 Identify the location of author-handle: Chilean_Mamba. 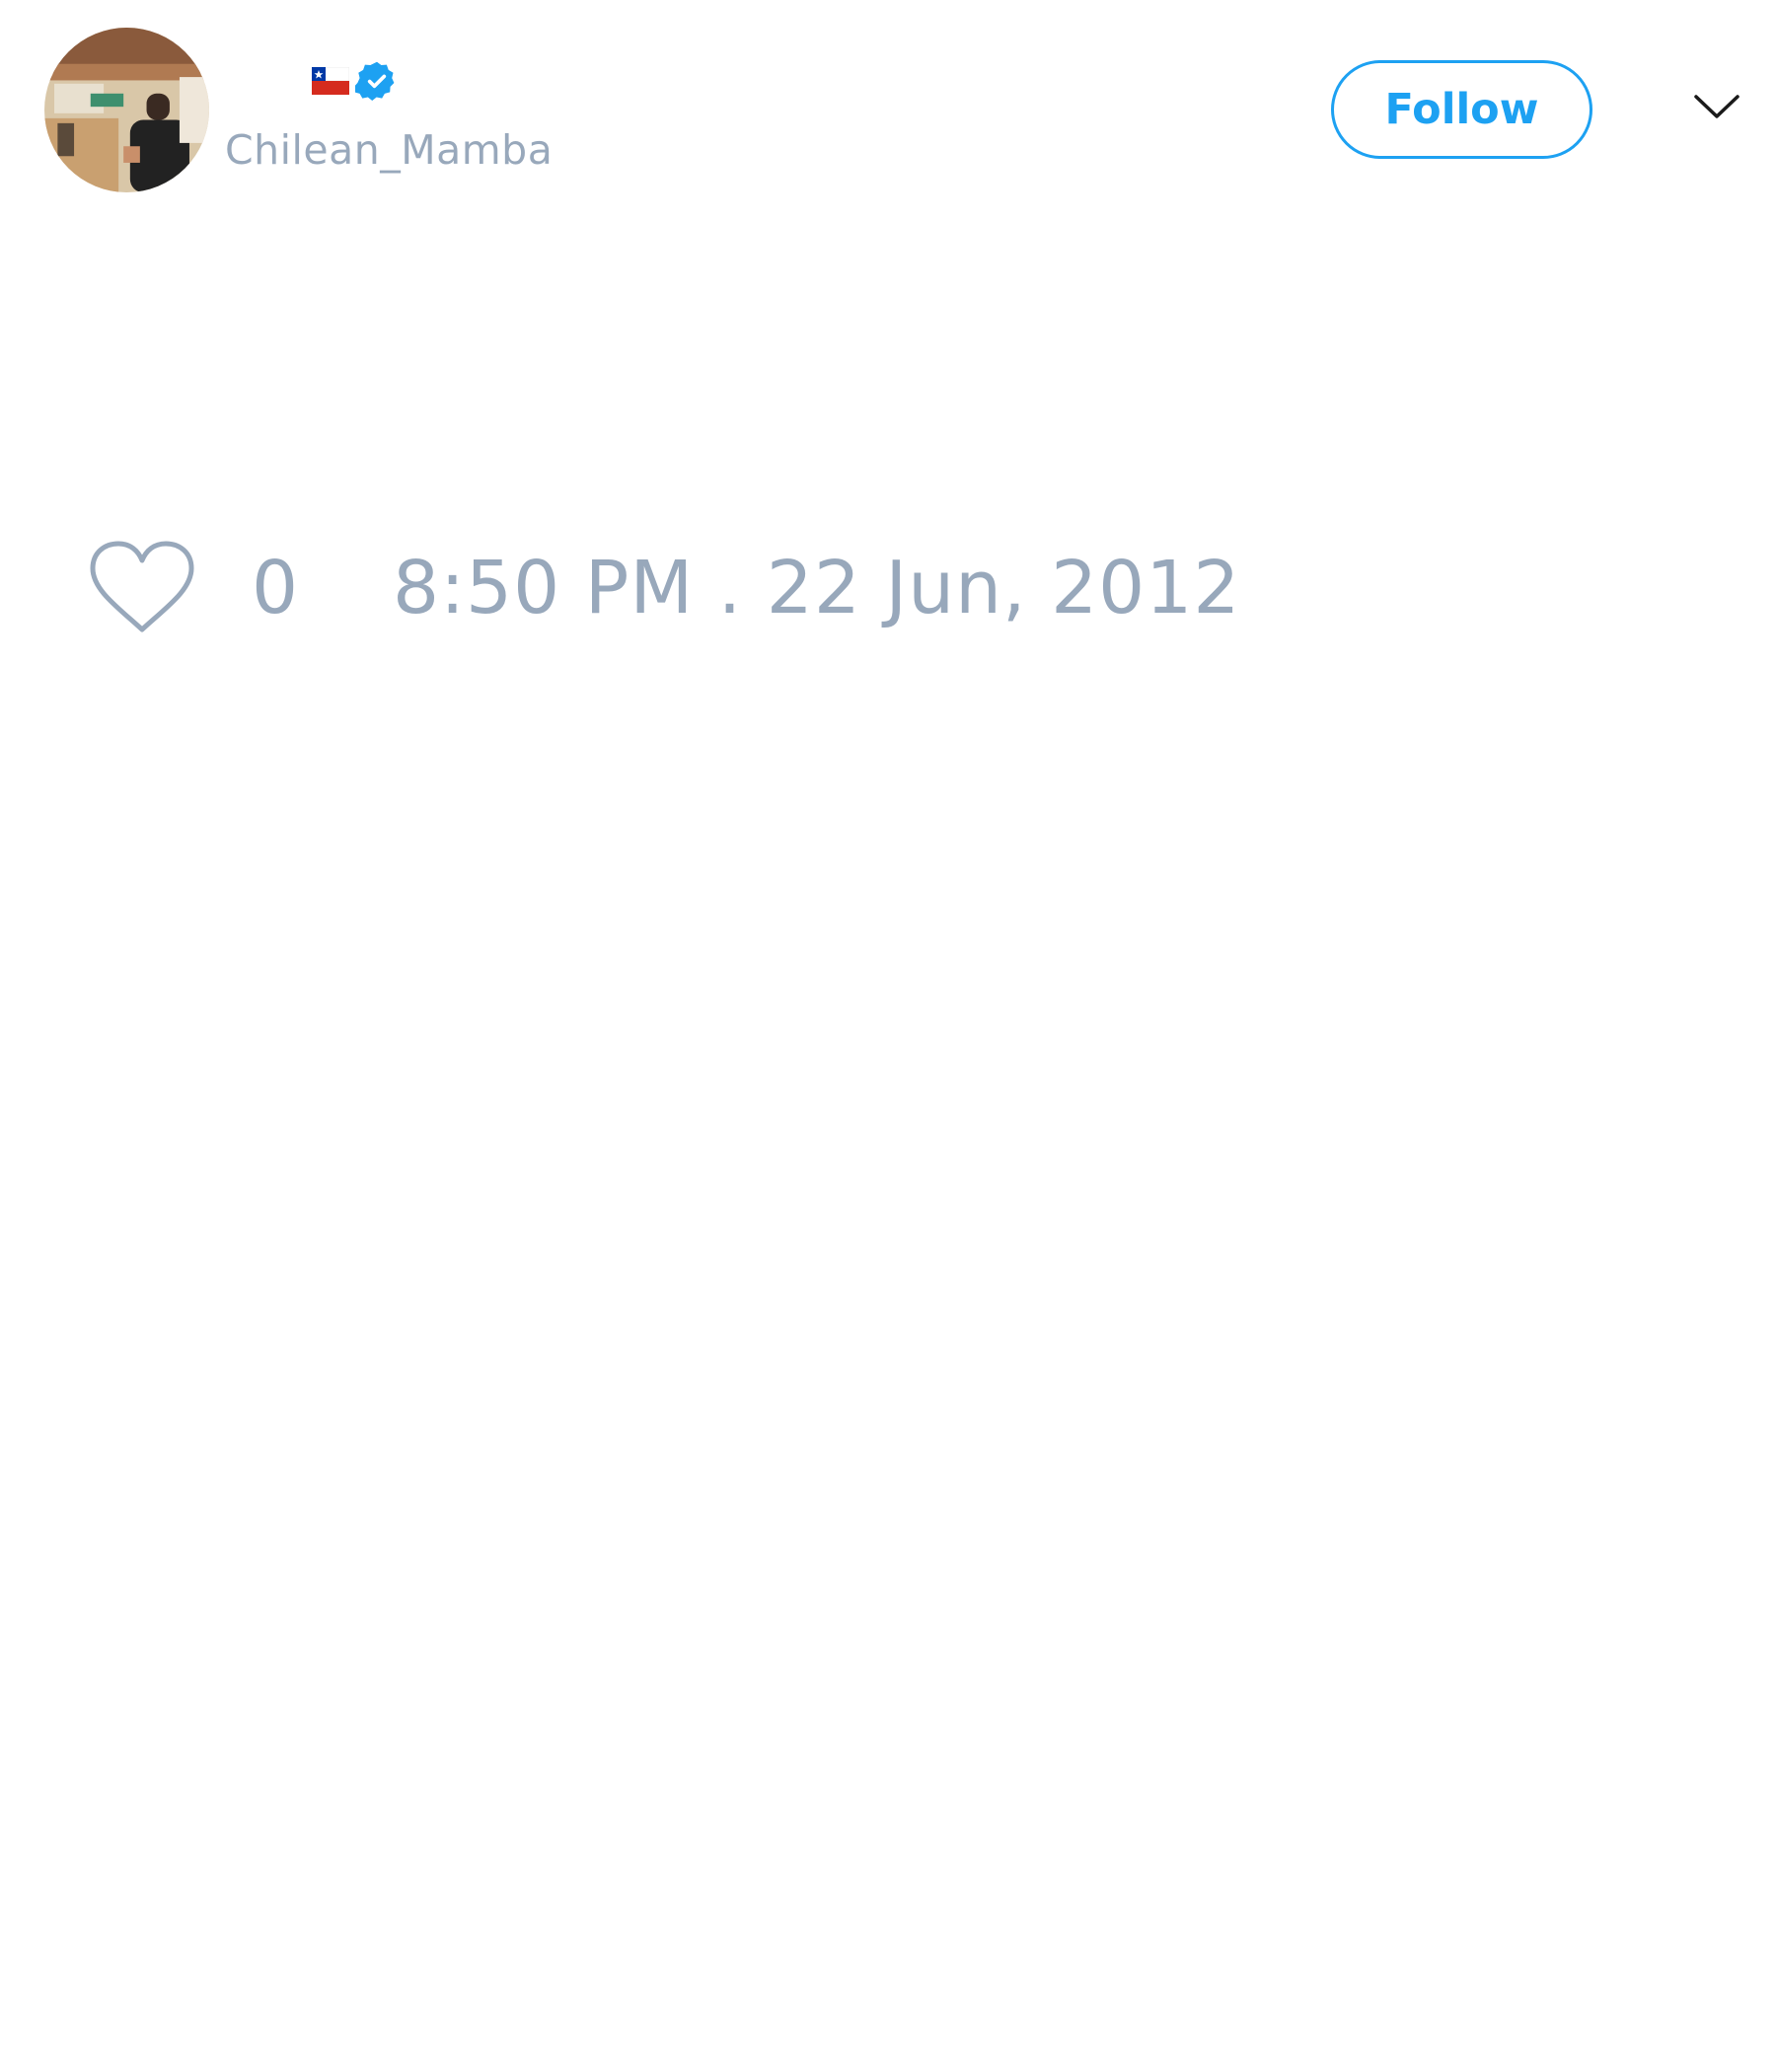
(389, 150).